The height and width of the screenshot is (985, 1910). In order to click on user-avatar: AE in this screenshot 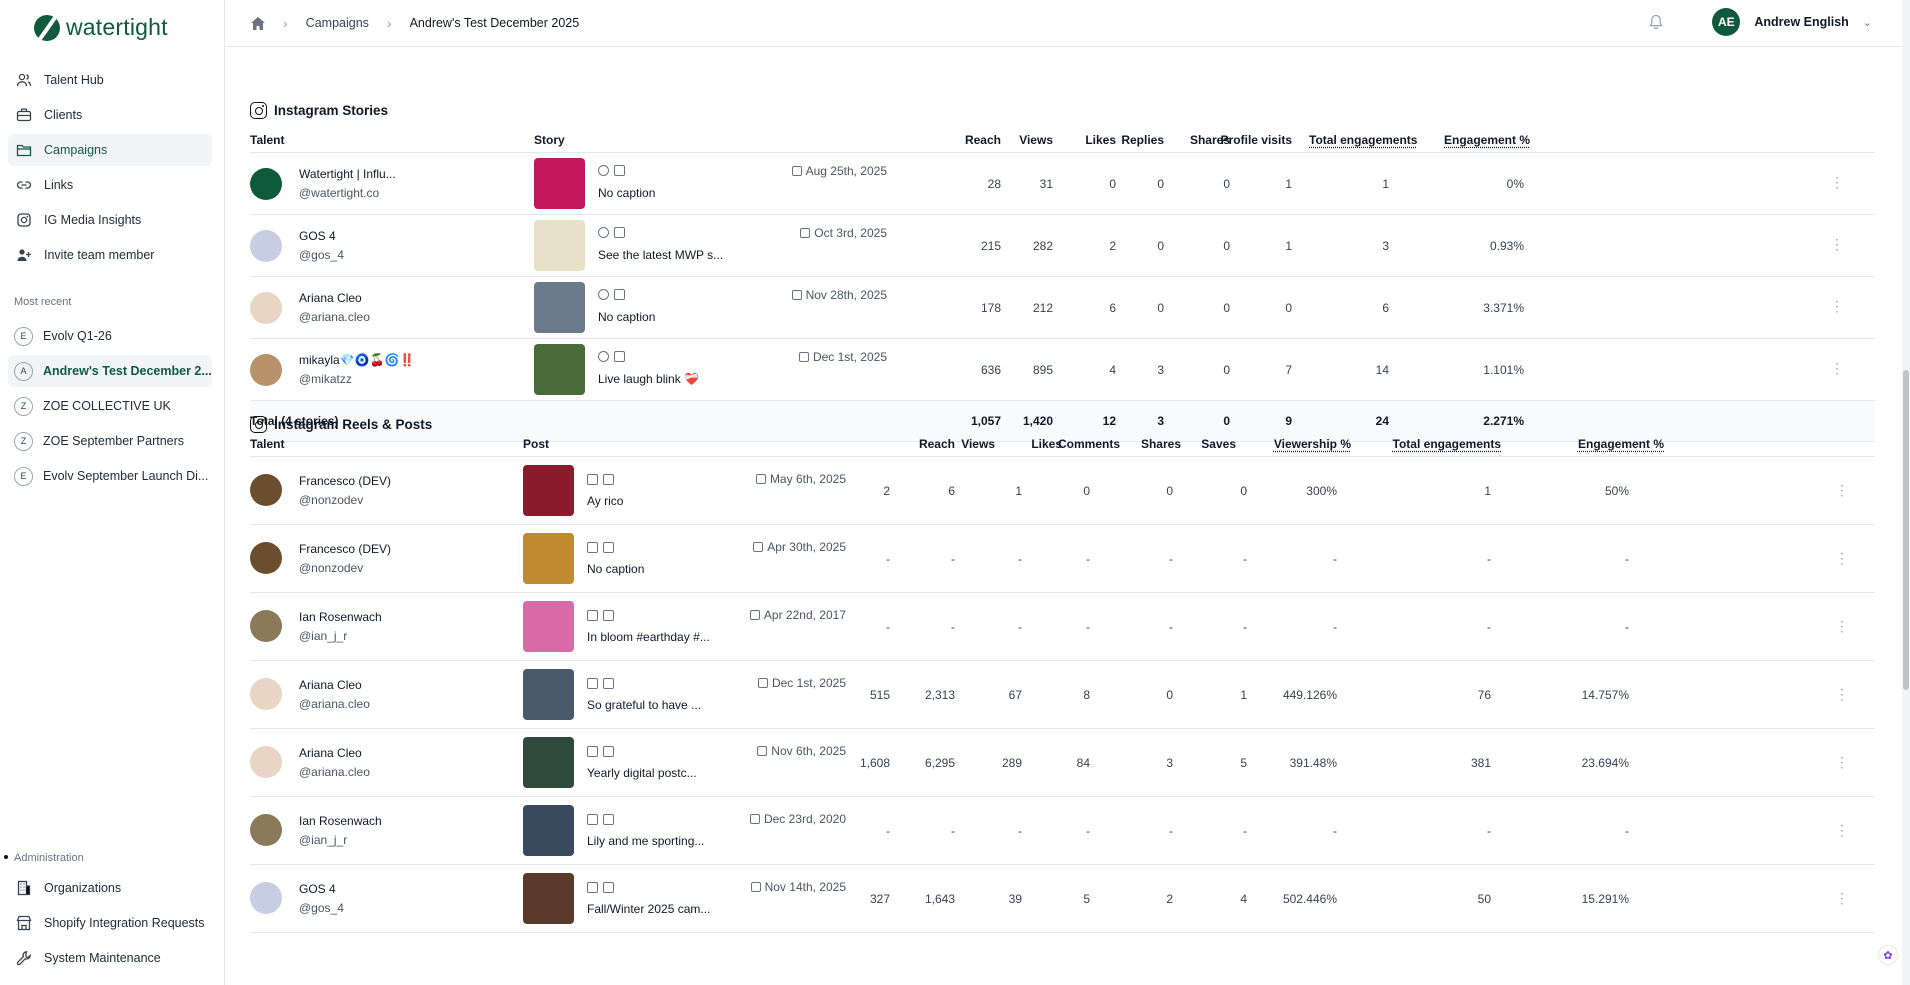, I will do `click(1726, 22)`.